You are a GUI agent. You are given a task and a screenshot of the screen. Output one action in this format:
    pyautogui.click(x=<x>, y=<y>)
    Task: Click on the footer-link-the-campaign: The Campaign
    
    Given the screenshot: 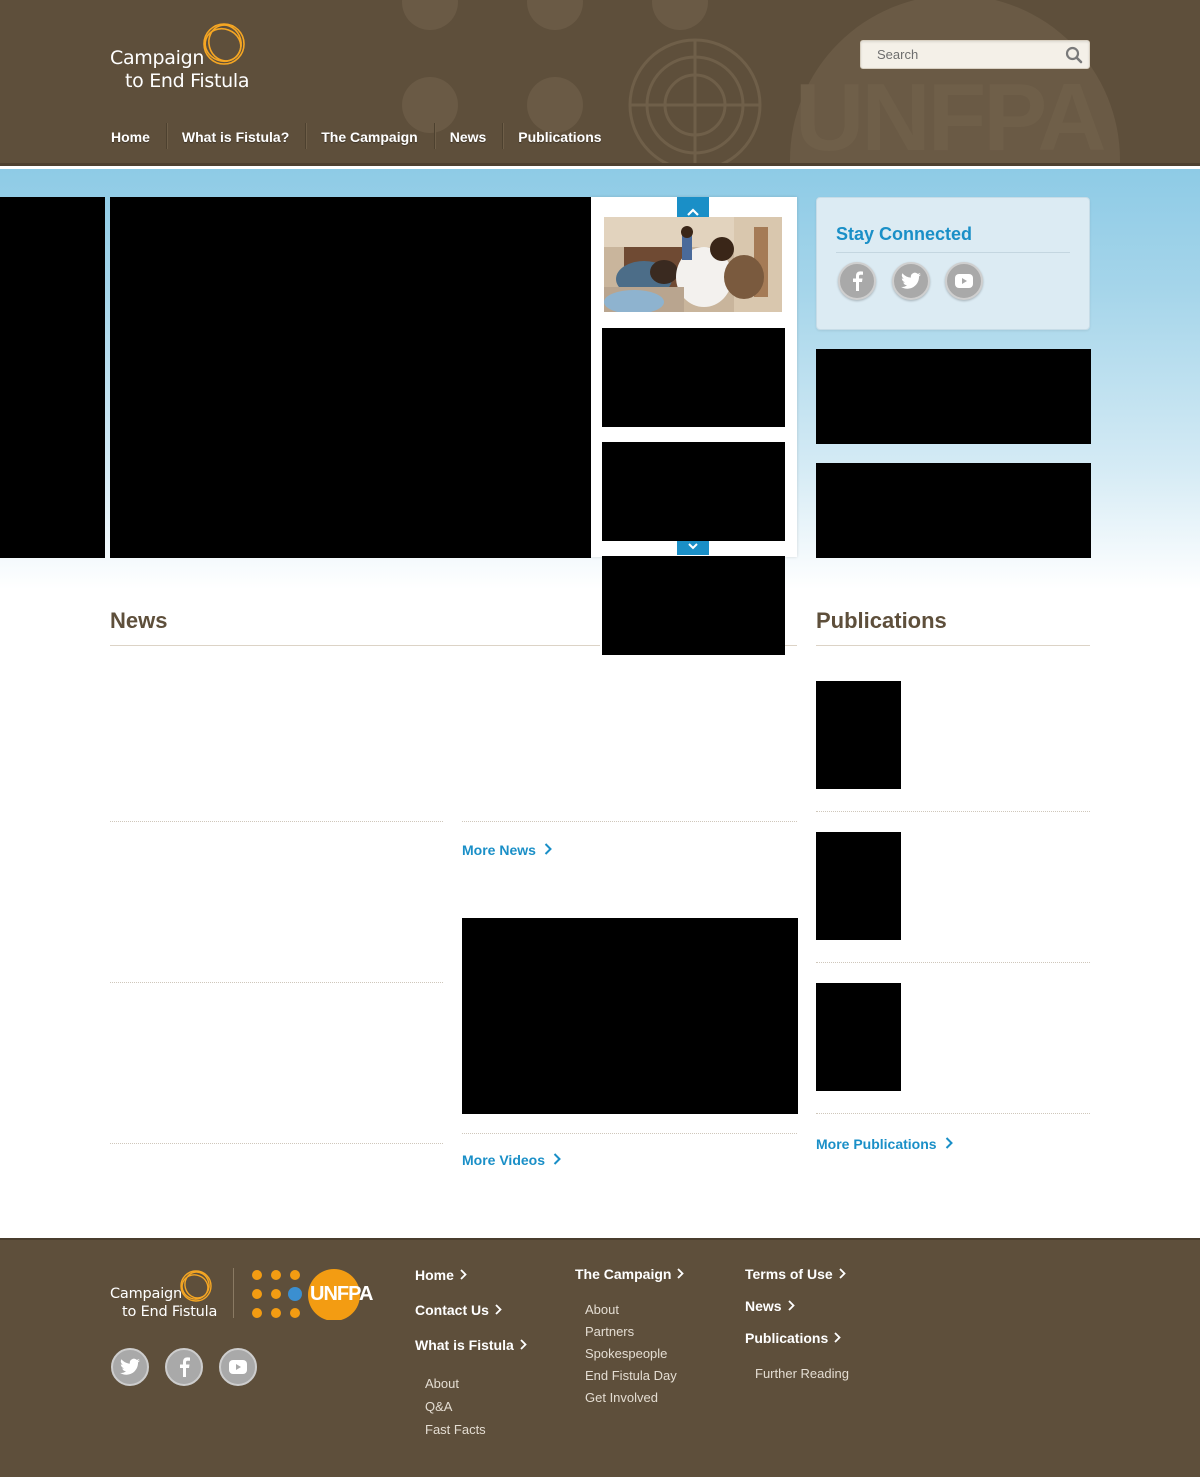 What is the action you would take?
    pyautogui.click(x=630, y=1274)
    